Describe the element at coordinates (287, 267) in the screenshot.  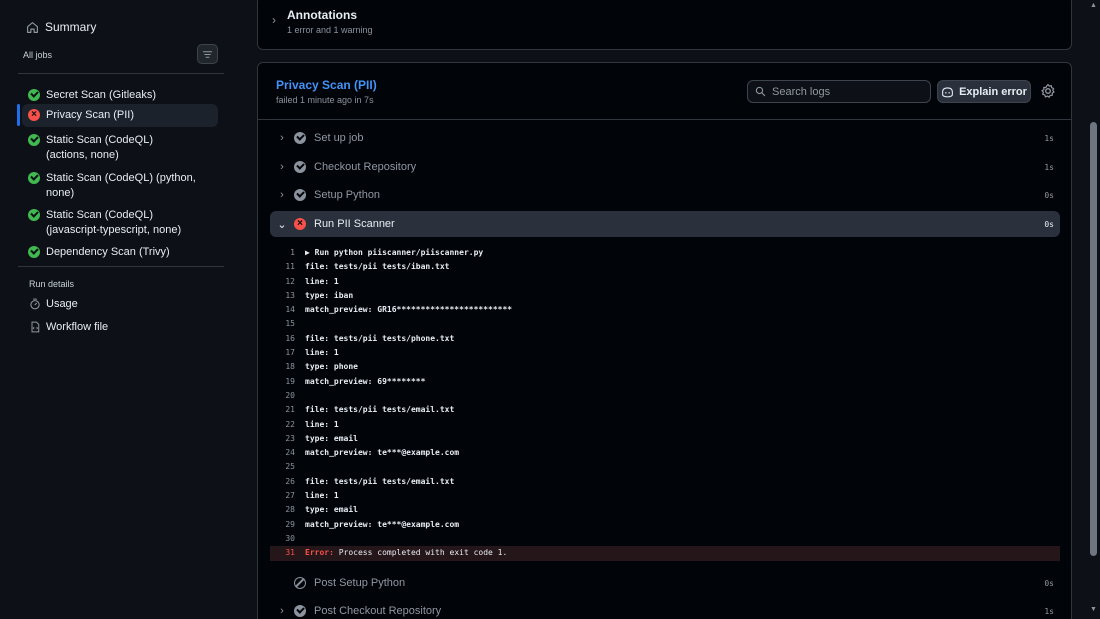
I see `log-line-number: 11` at that location.